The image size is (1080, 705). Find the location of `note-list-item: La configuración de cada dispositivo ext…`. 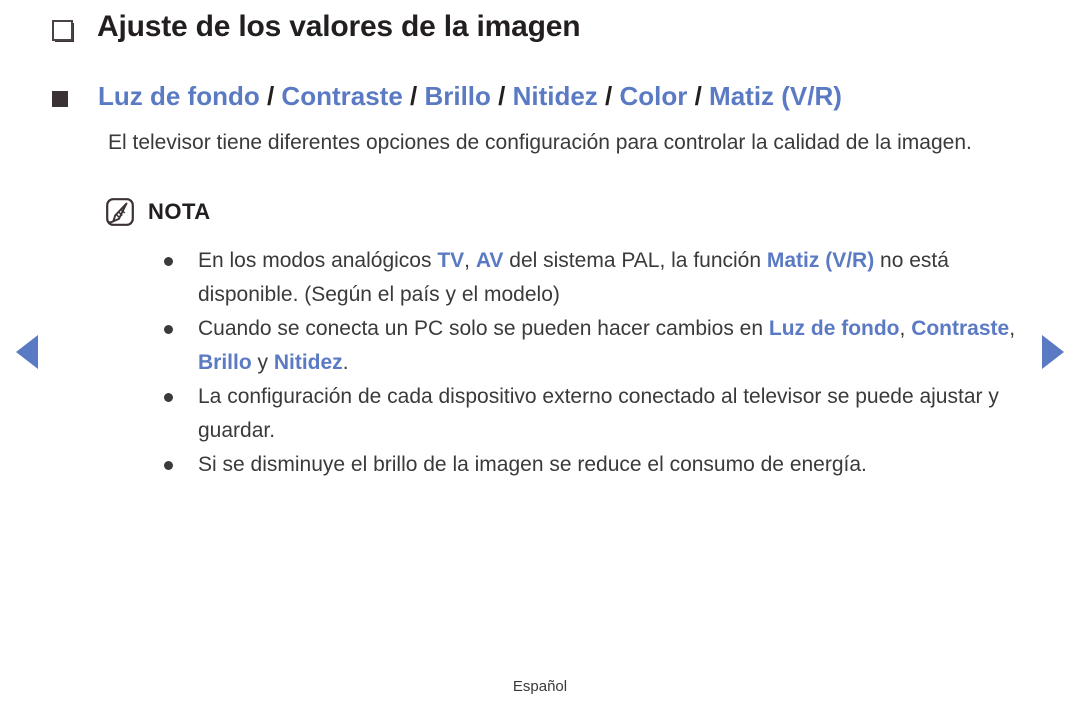

note-list-item: La configuración de cada dispositivo ext… is located at coordinates (599, 414).